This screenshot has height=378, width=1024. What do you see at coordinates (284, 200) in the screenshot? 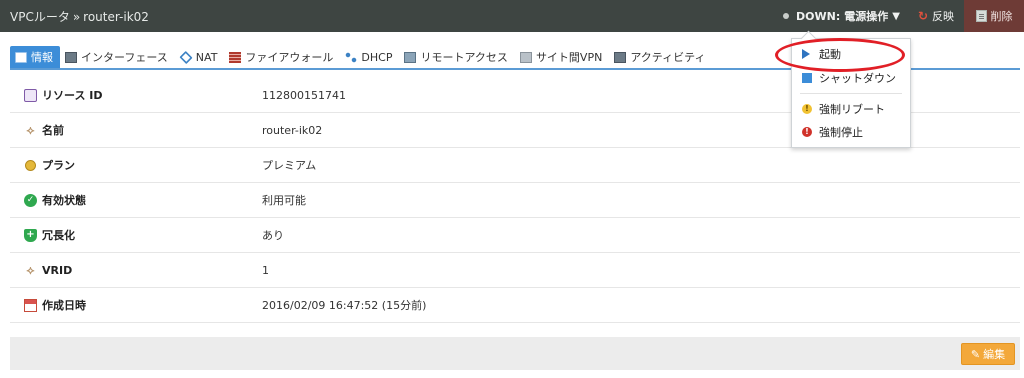
I see `detail-value: 利用可能` at bounding box center [284, 200].